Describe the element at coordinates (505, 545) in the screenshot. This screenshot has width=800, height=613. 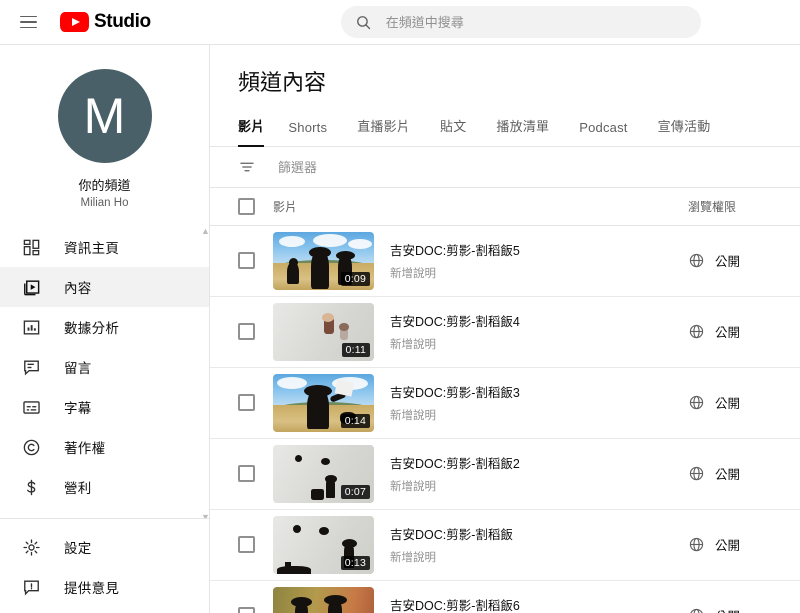
I see `table-row: 0:13 吉安DOC:剪影-割稻飯 新增說明 公開` at that location.